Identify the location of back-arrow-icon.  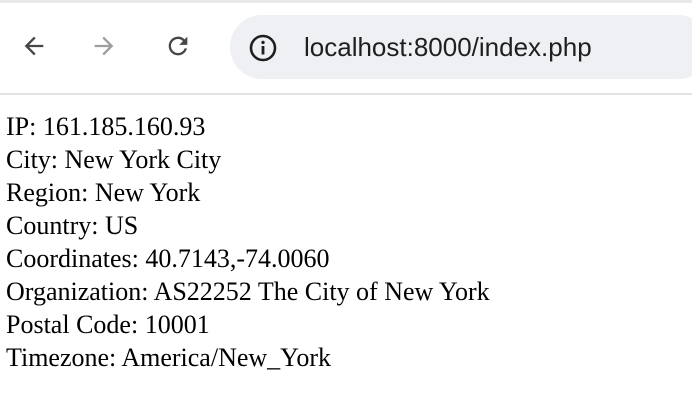
(34, 46).